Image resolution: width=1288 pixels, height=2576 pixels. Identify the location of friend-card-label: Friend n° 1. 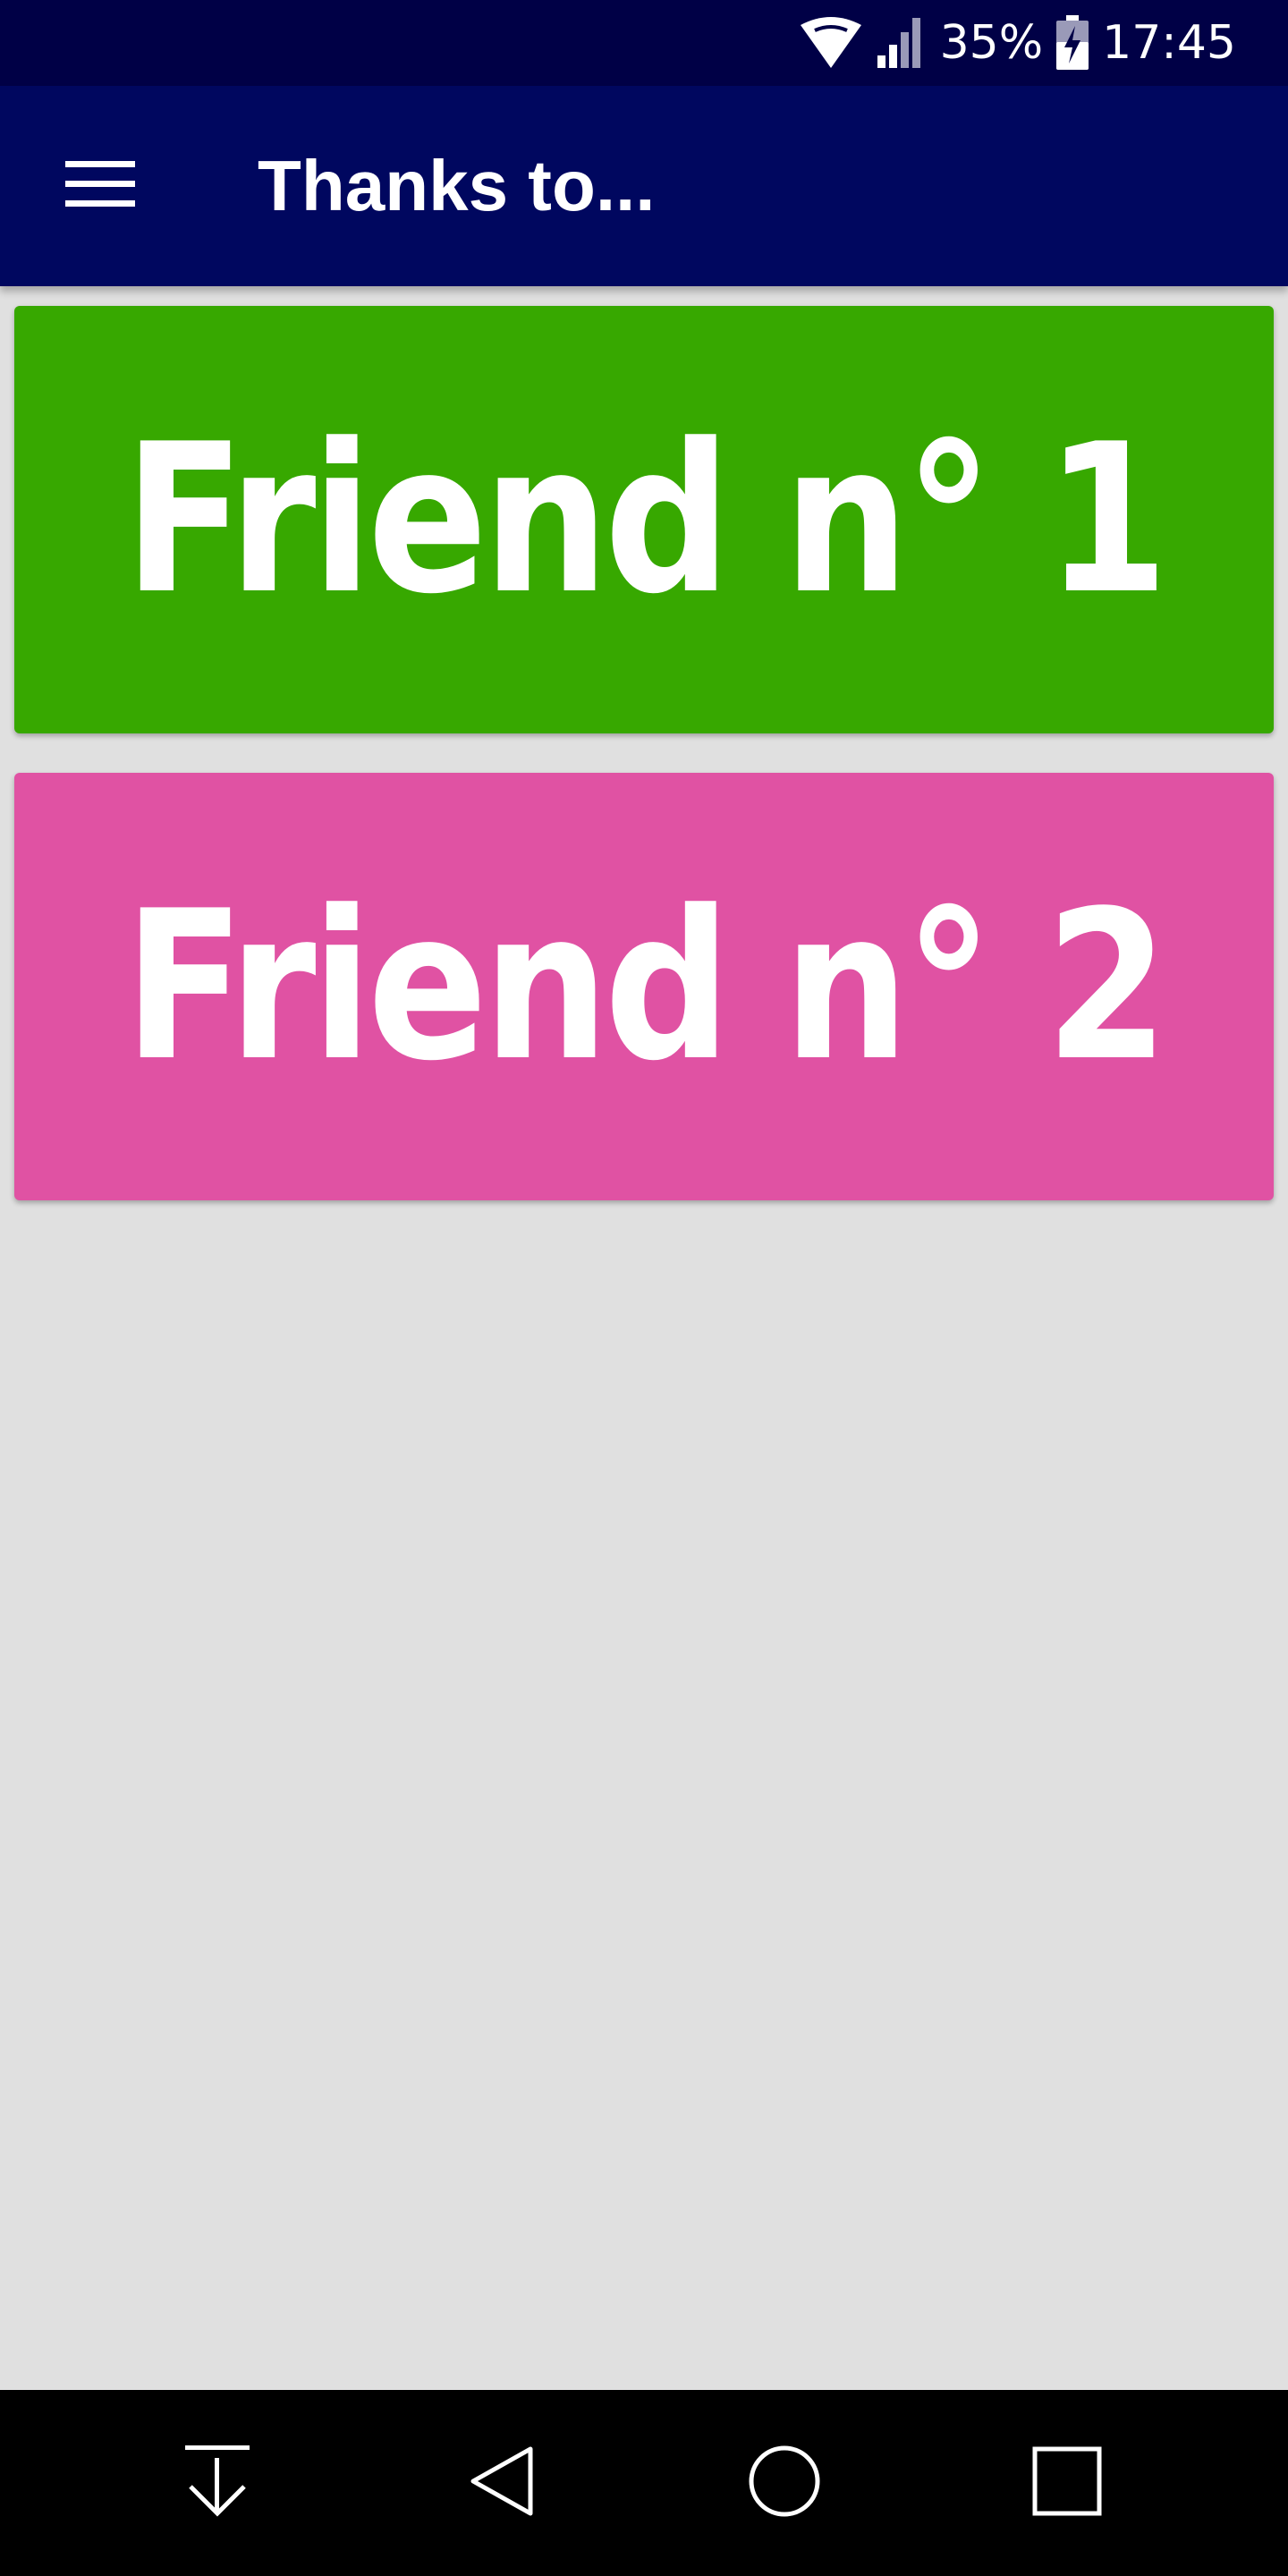
(646, 520).